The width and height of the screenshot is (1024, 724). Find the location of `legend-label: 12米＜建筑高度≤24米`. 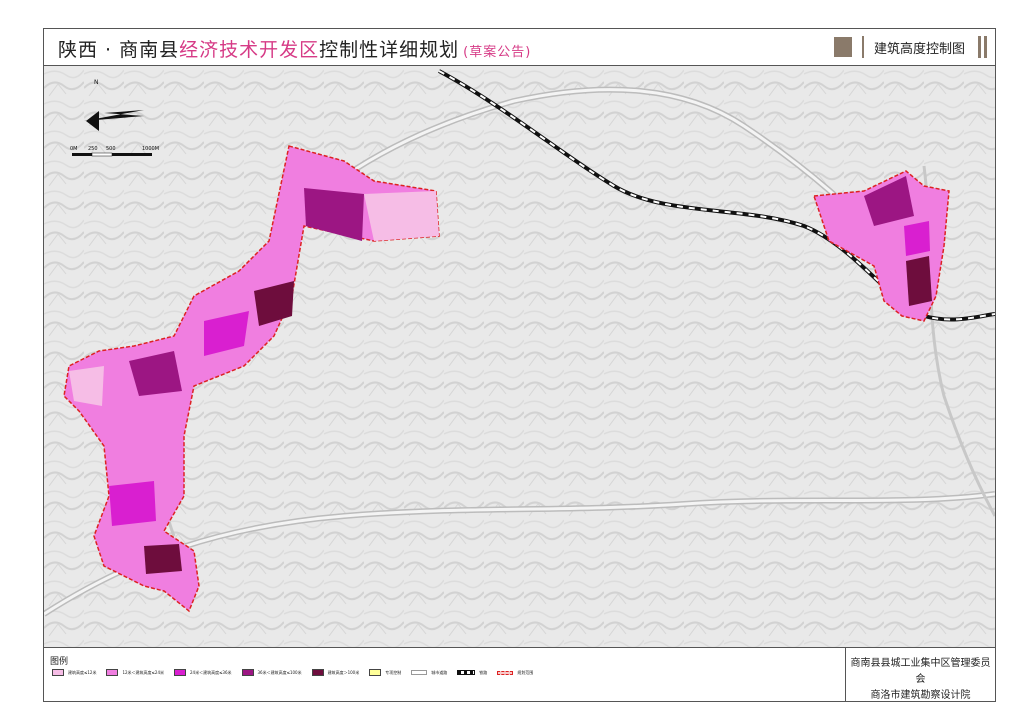

legend-label: 12米＜建筑高度≤24米 is located at coordinates (143, 672).